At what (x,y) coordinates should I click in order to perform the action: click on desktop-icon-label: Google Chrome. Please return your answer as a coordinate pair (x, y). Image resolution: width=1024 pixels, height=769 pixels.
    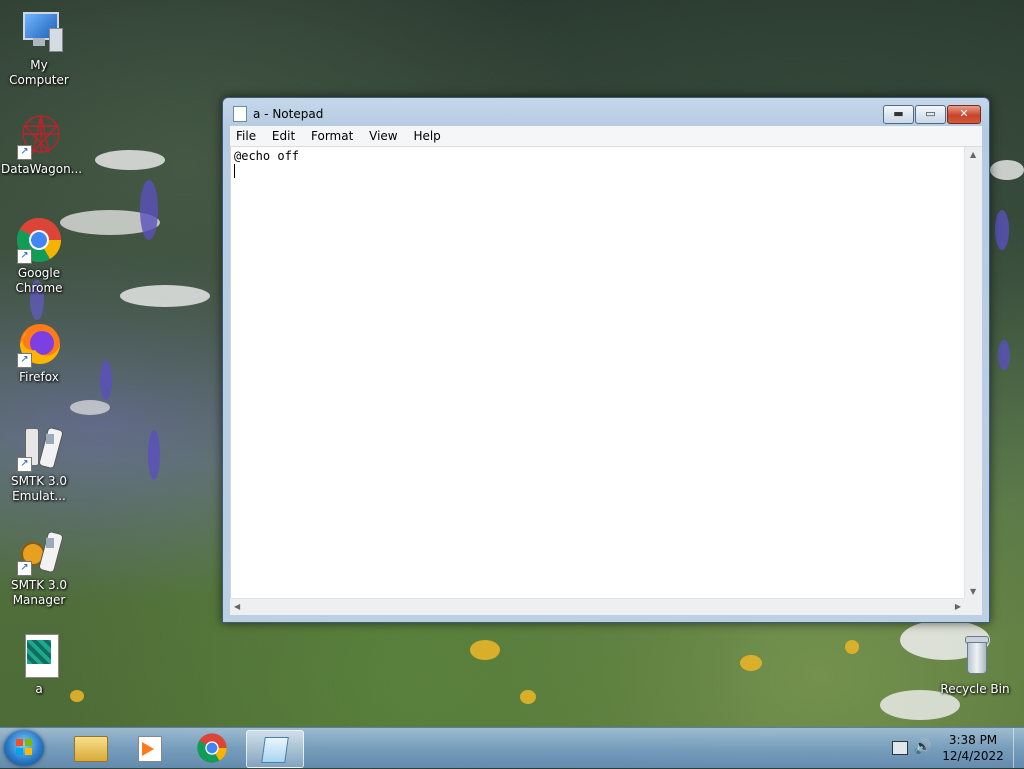
    Looking at the image, I should click on (39, 280).